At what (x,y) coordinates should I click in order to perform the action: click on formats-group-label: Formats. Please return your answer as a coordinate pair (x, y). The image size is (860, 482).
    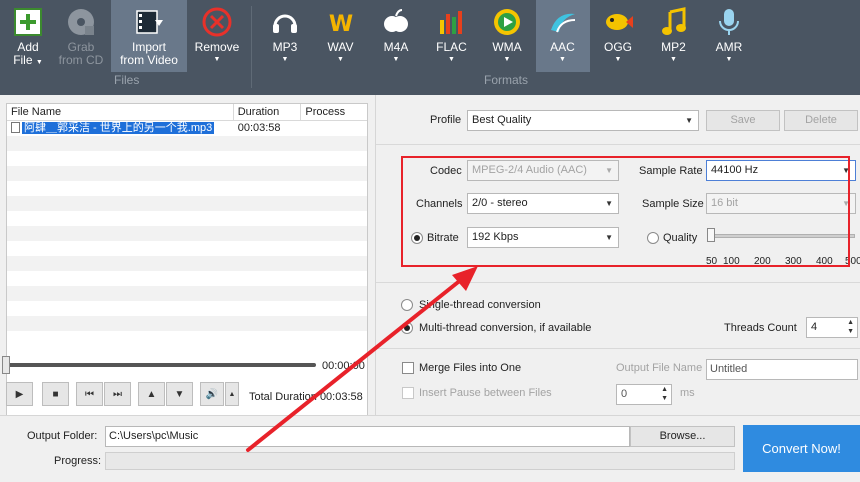
    Looking at the image, I should click on (506, 80).